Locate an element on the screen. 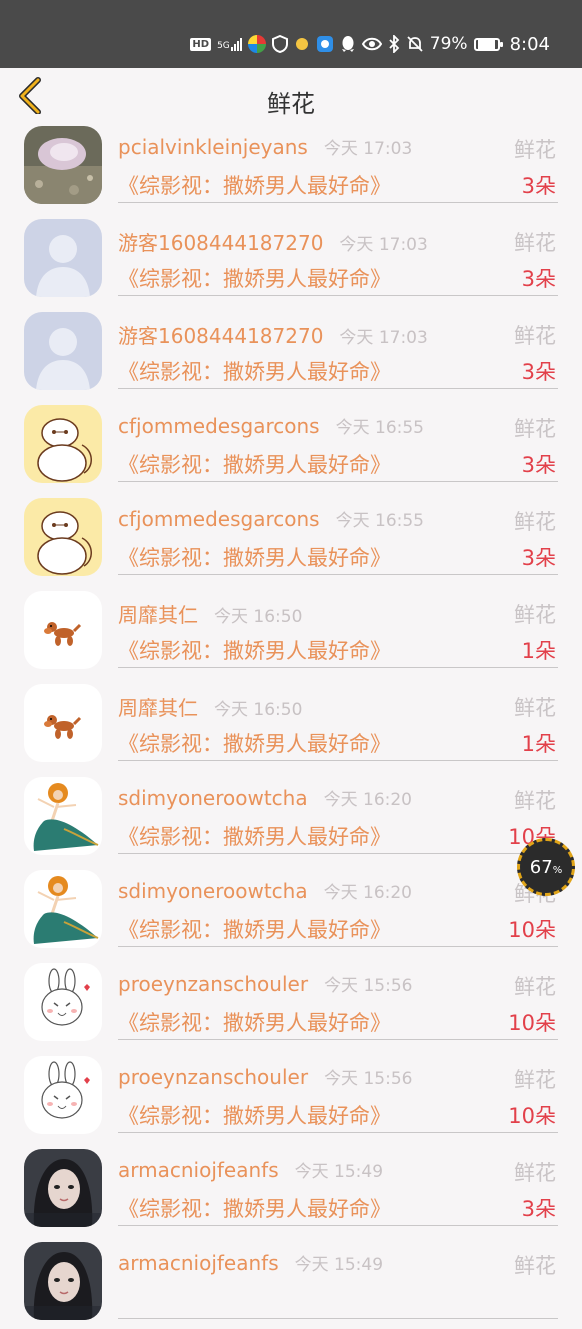 This screenshot has width=582, height=1329. floating-progress-badge: 67% is located at coordinates (546, 867).